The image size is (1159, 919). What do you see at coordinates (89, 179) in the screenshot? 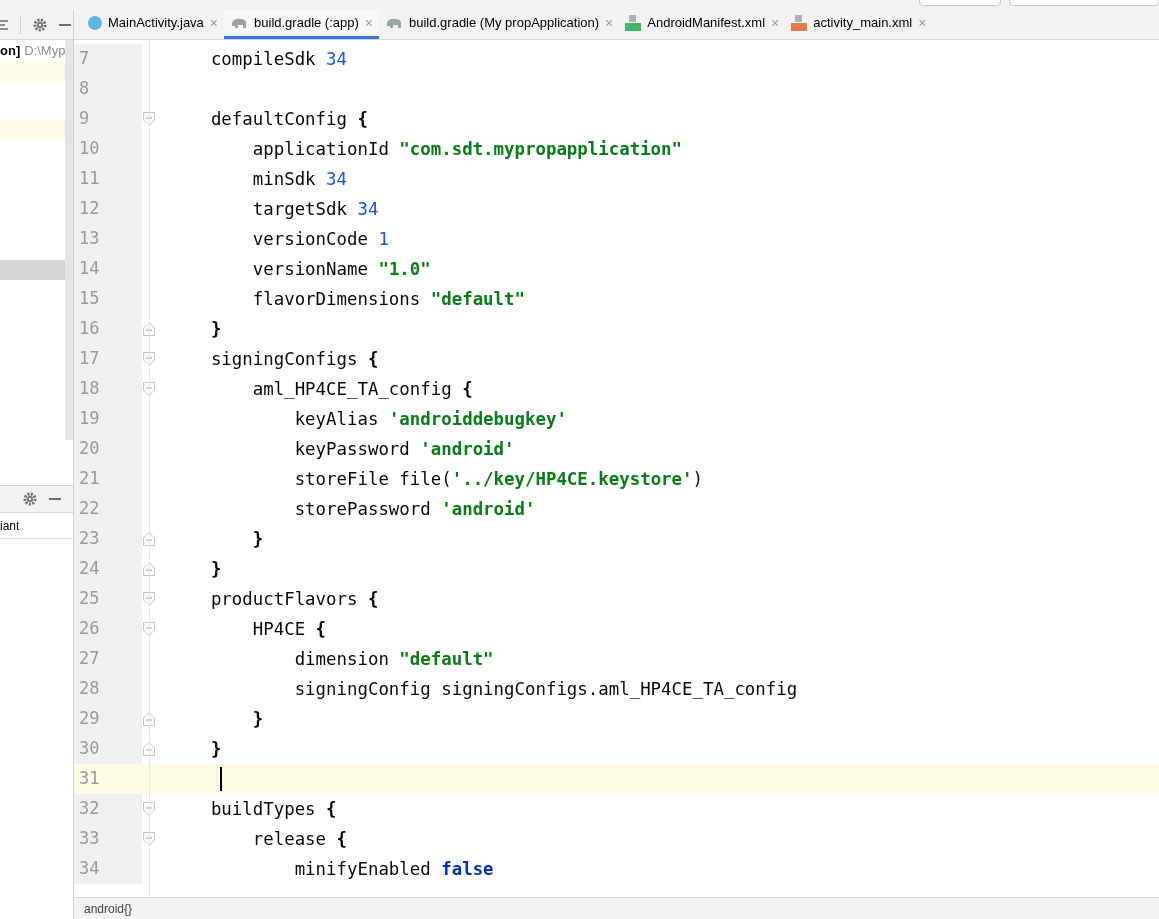
I see `line-number: 11` at bounding box center [89, 179].